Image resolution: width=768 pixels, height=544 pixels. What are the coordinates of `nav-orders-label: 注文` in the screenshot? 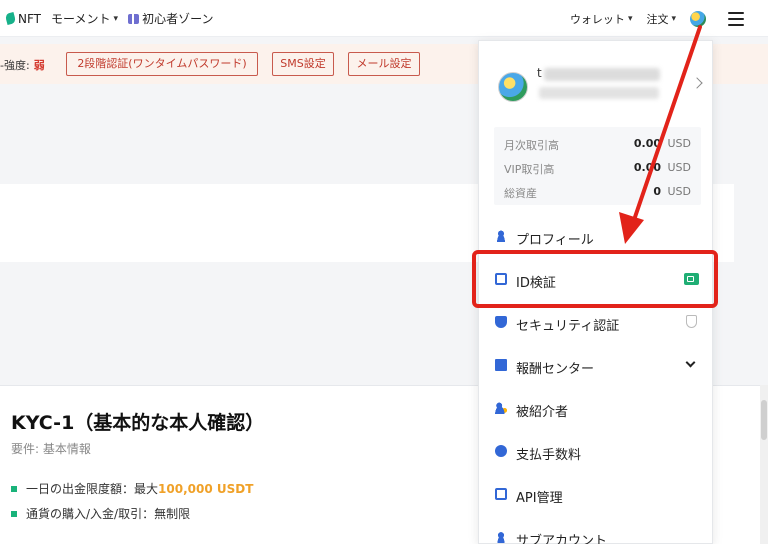 It's located at (657, 19).